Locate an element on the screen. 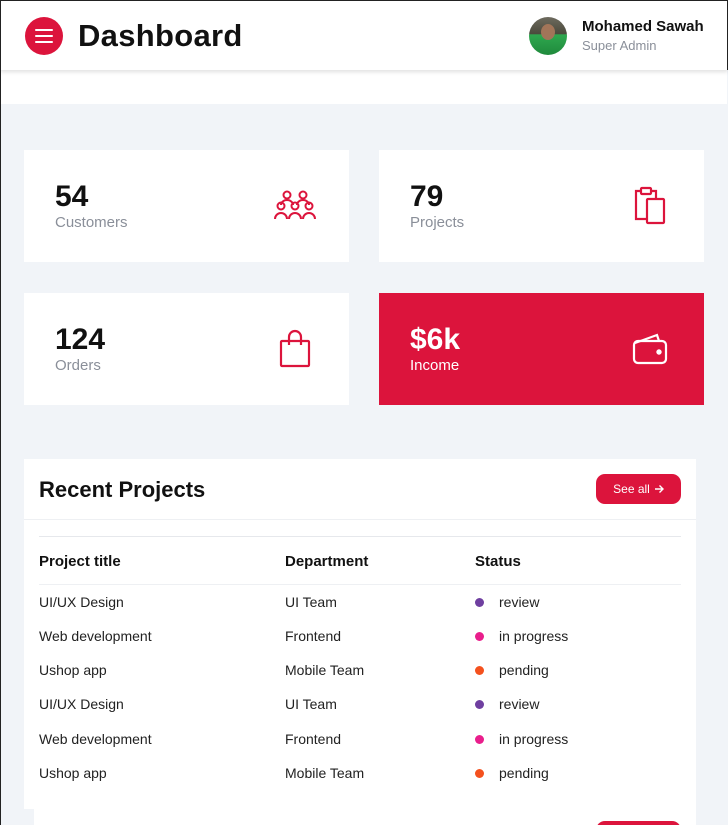 This screenshot has width=728, height=825. stat-value: 79 is located at coordinates (427, 196).